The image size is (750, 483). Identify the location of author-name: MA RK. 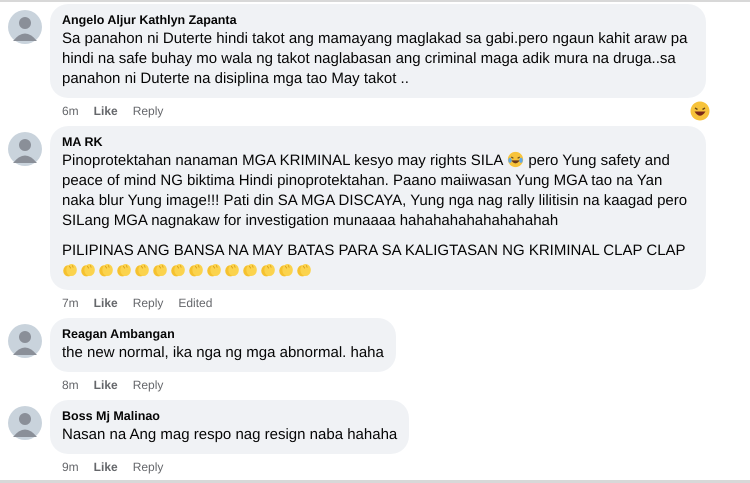
(378, 142).